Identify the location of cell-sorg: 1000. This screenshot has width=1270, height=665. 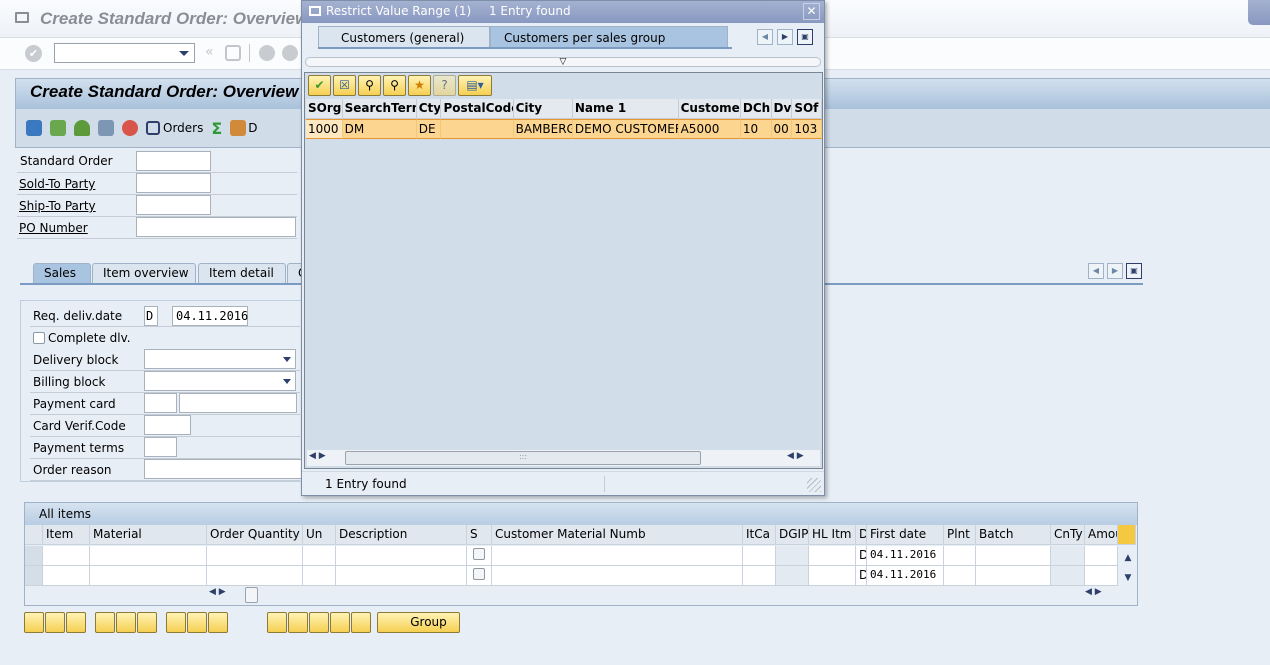
(324, 129).